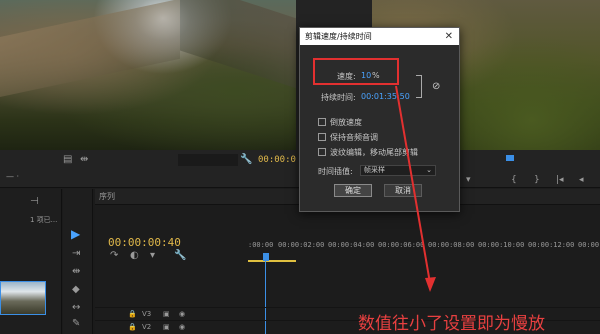  Describe the element at coordinates (430, 284) in the screenshot. I see `arrow-head` at that location.